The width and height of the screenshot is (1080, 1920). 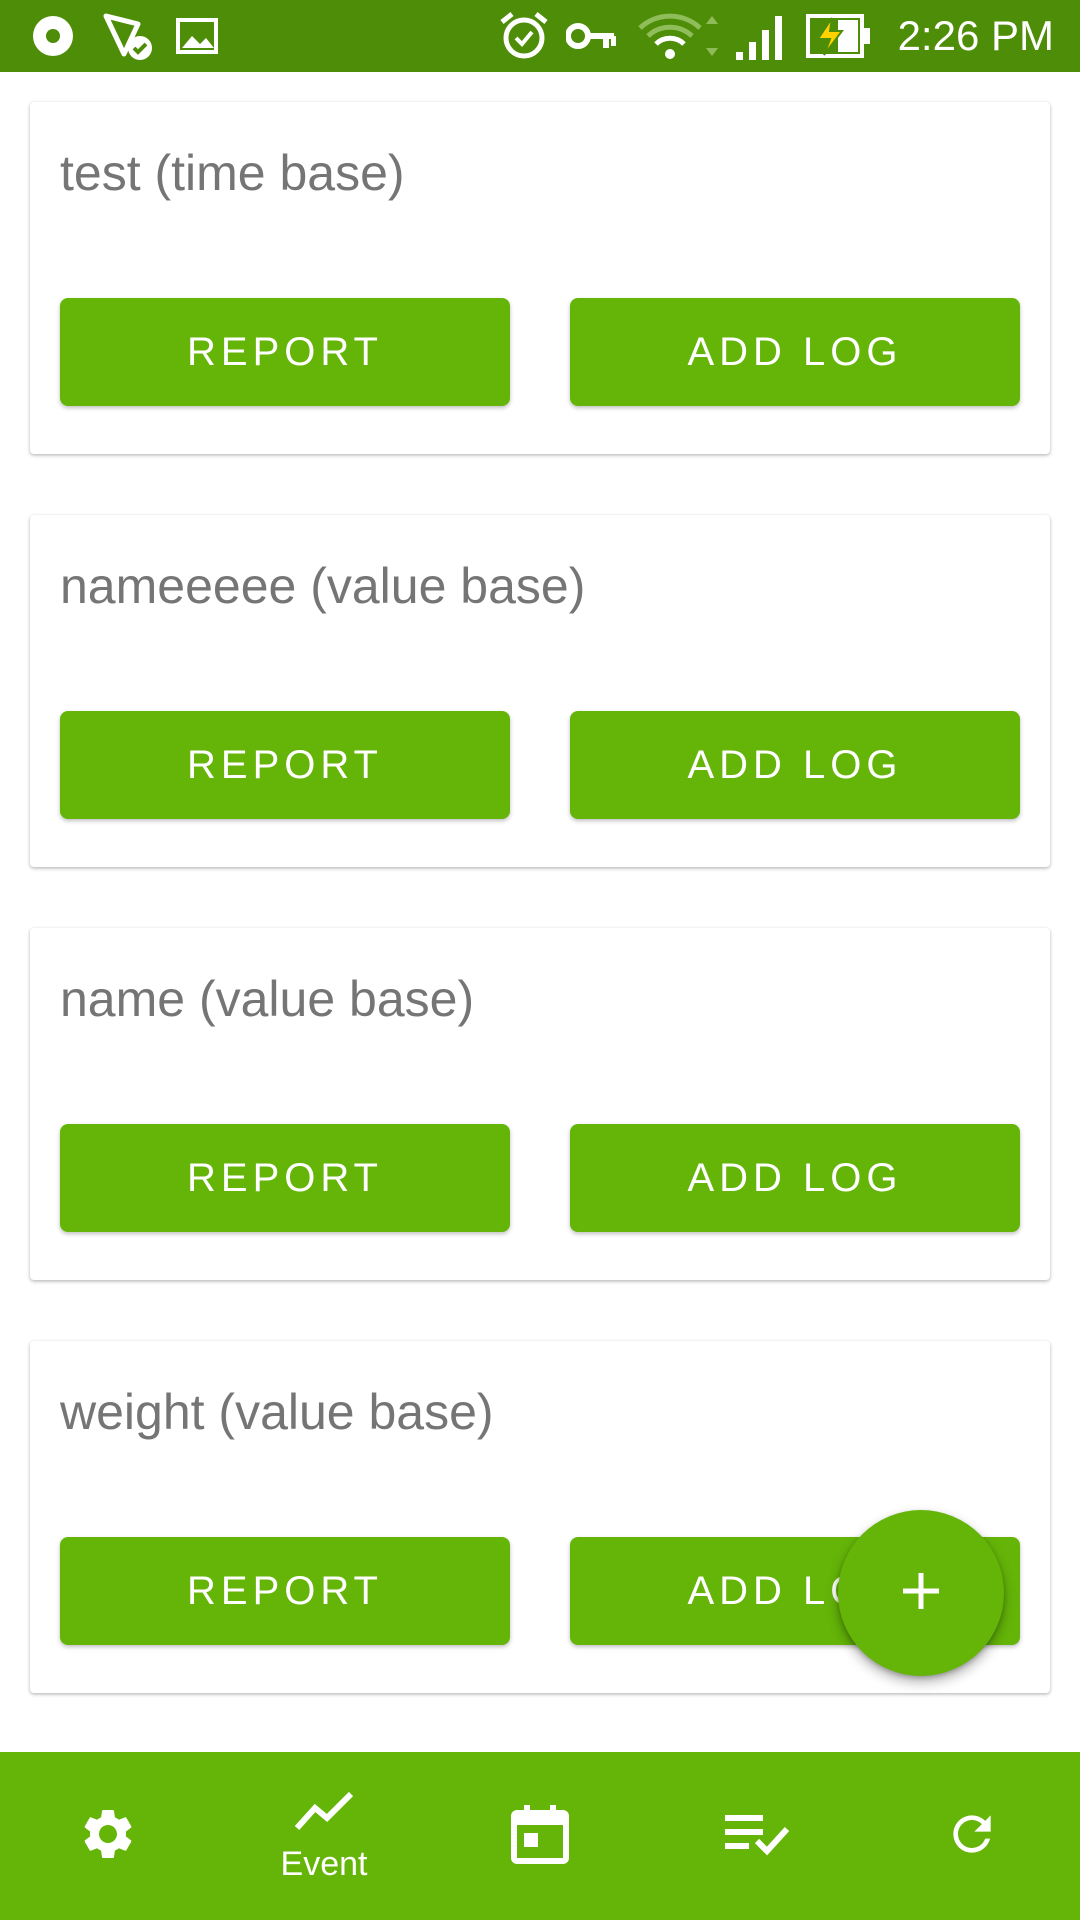 I want to click on checklist-icon, so click(x=756, y=1836).